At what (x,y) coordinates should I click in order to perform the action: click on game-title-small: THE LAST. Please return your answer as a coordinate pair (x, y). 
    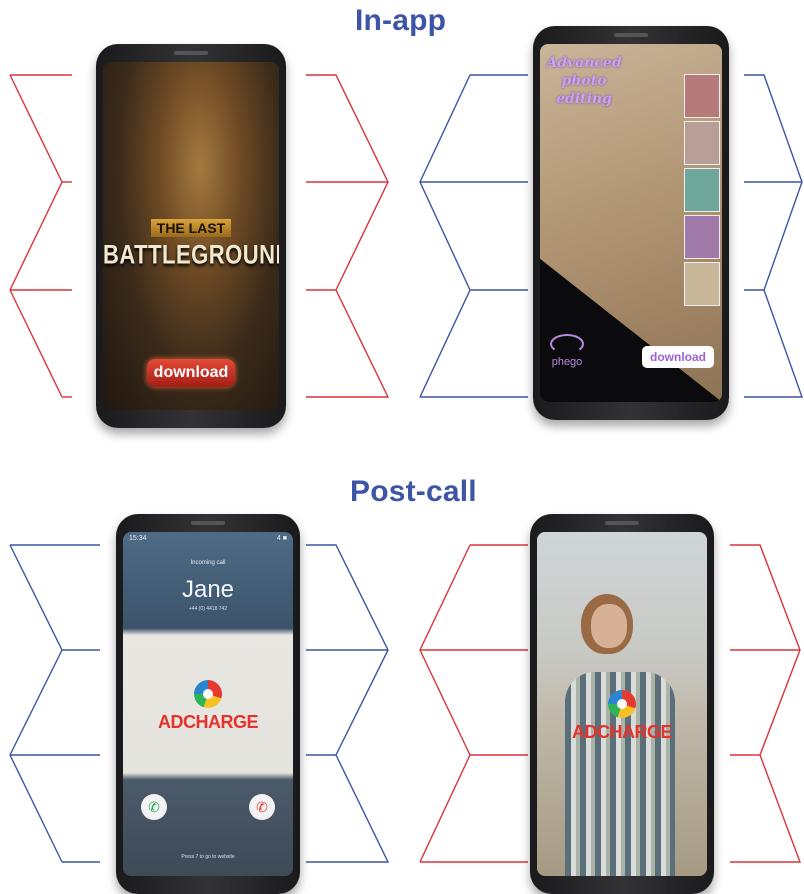
    Looking at the image, I should click on (191, 228).